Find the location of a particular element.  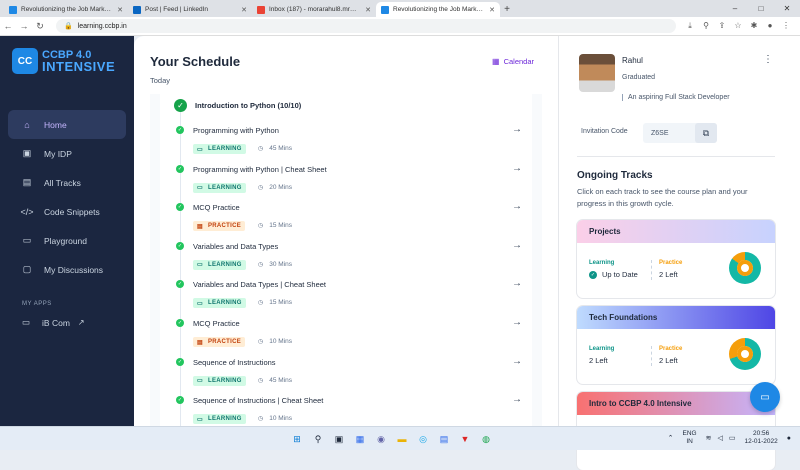

badge-label: LEARNING is located at coordinates (224, 303).